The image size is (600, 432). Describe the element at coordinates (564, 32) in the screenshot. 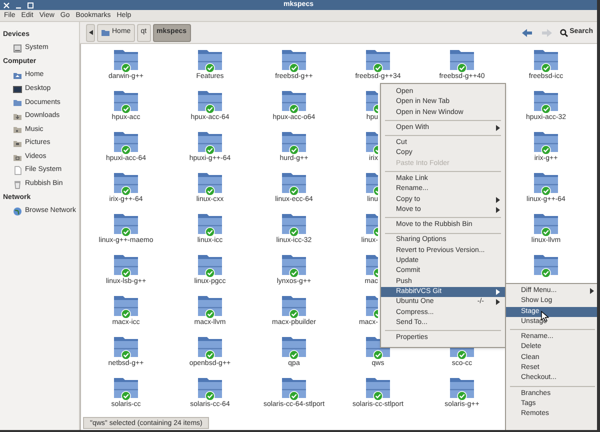

I see `search-icon` at that location.